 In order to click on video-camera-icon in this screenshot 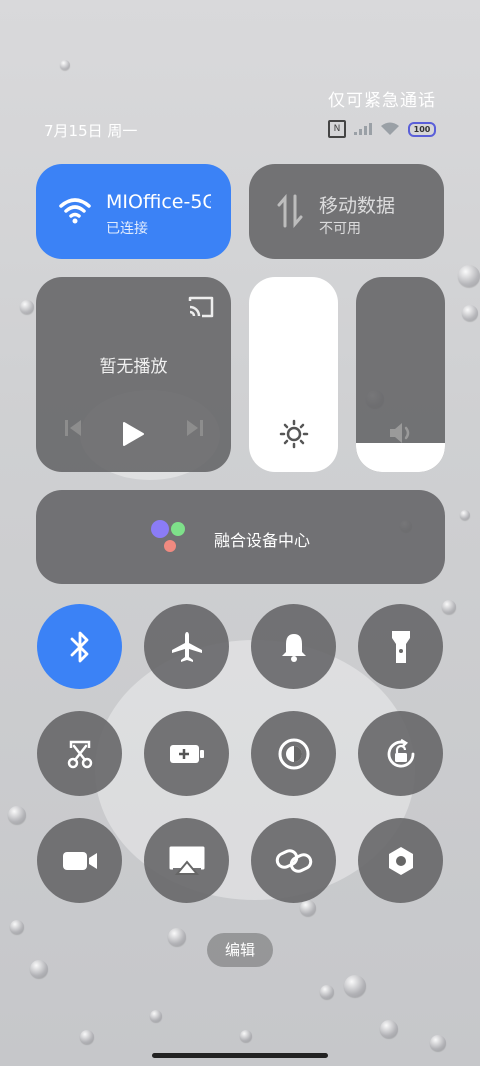, I will do `click(79, 860)`.